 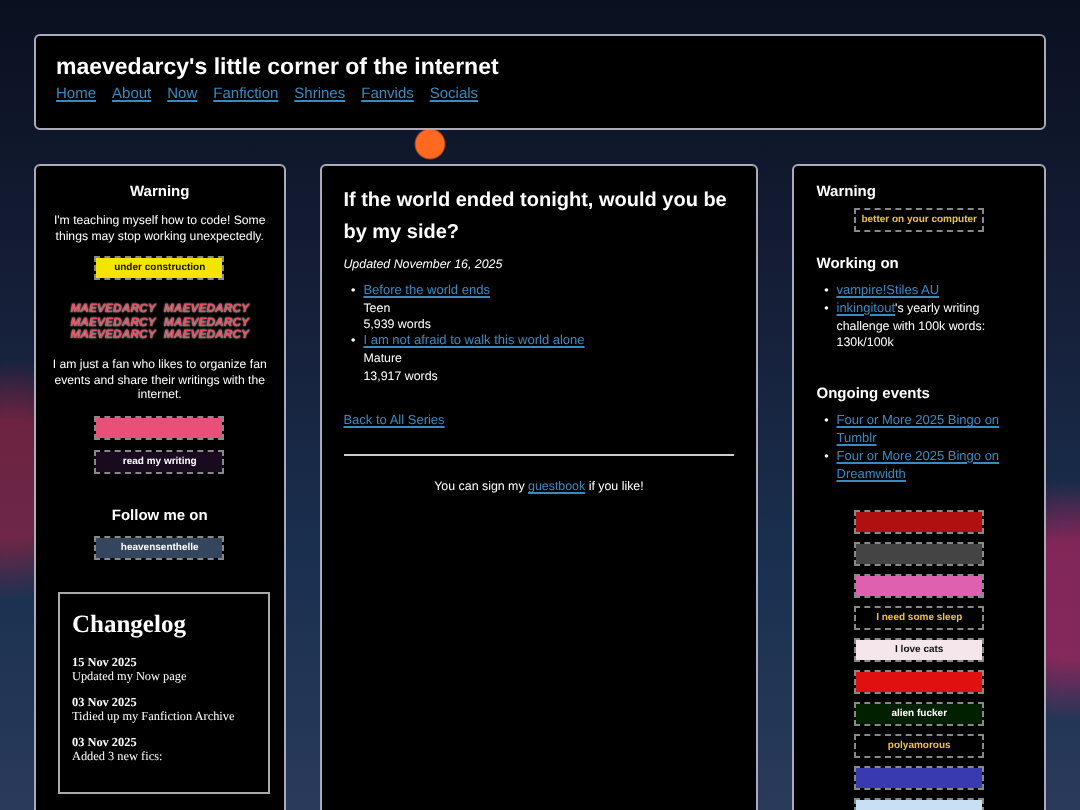 What do you see at coordinates (536, 218) in the screenshot?
I see `series-title: If the world ended tonight, would you be by my side?` at bounding box center [536, 218].